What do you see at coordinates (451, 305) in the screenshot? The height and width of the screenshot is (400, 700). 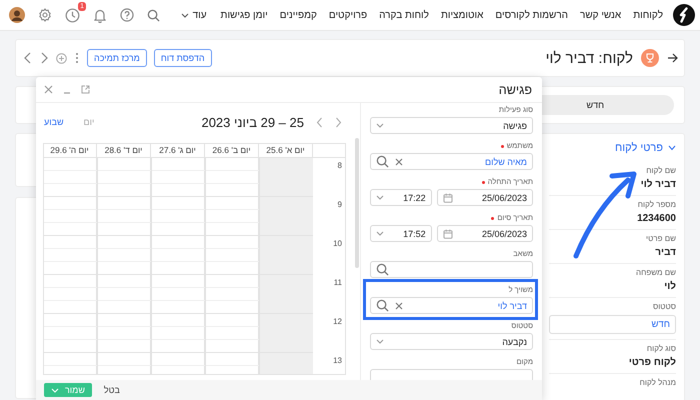 I see `lookup-field: דביר לוי` at bounding box center [451, 305].